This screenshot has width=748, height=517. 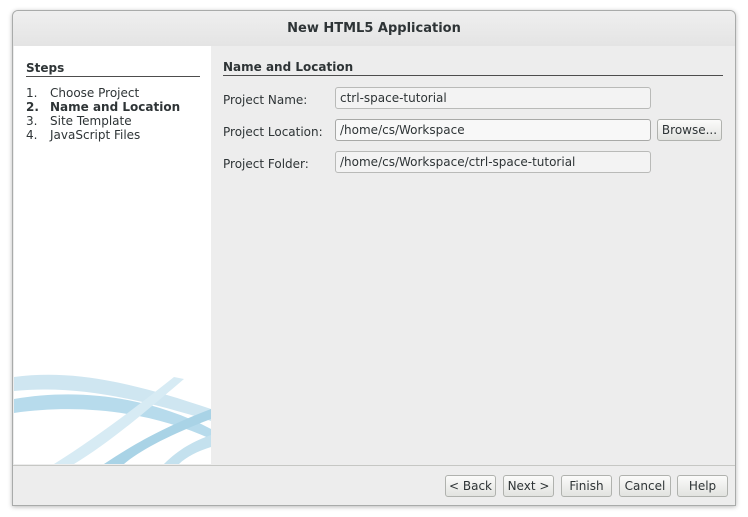 I want to click on step-choose-project: 1. Choose Project, so click(x=103, y=93).